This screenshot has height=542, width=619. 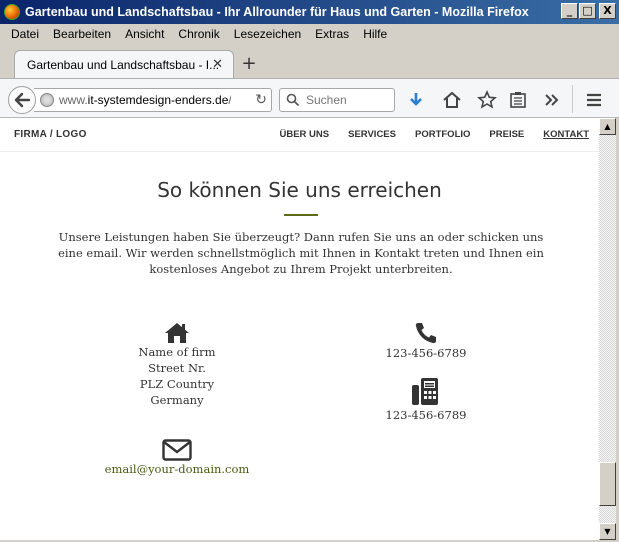 What do you see at coordinates (607, 484) in the screenshot?
I see `scrollbar-thumb` at bounding box center [607, 484].